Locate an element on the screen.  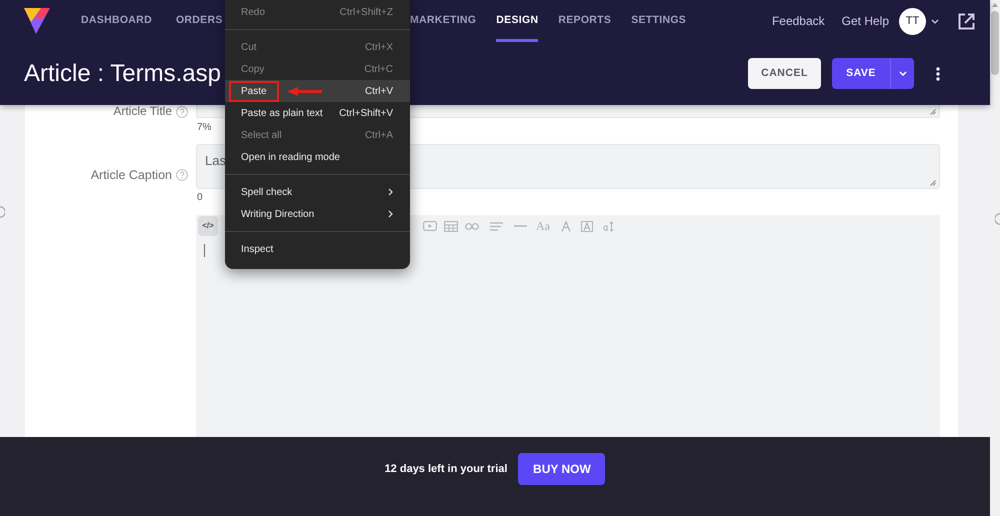
link-icon is located at coordinates (472, 226).